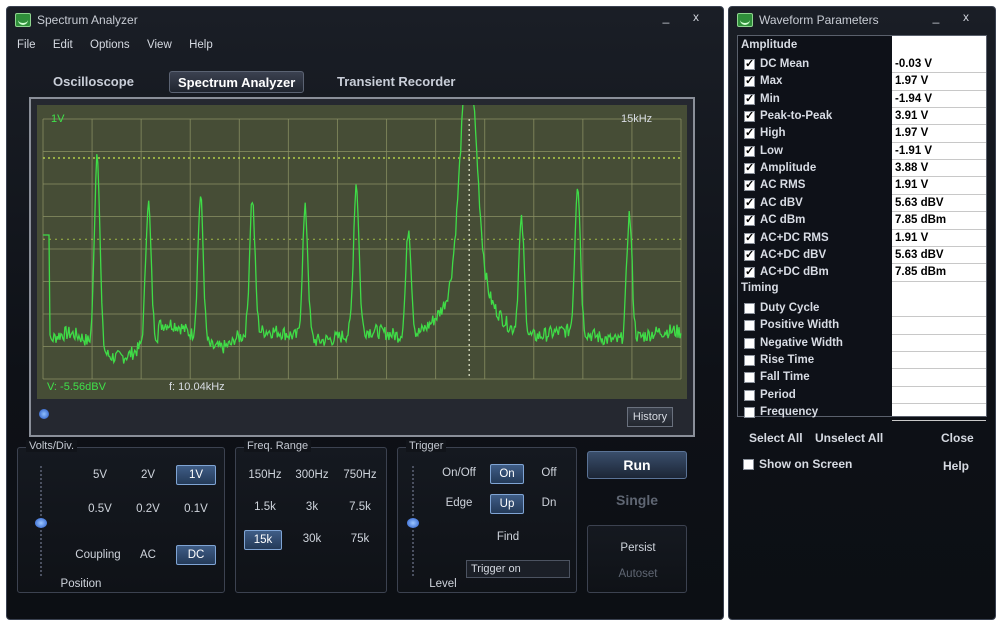 The width and height of the screenshot is (1000, 626). What do you see at coordinates (312, 539) in the screenshot?
I see `range-30k-option: 30k` at bounding box center [312, 539].